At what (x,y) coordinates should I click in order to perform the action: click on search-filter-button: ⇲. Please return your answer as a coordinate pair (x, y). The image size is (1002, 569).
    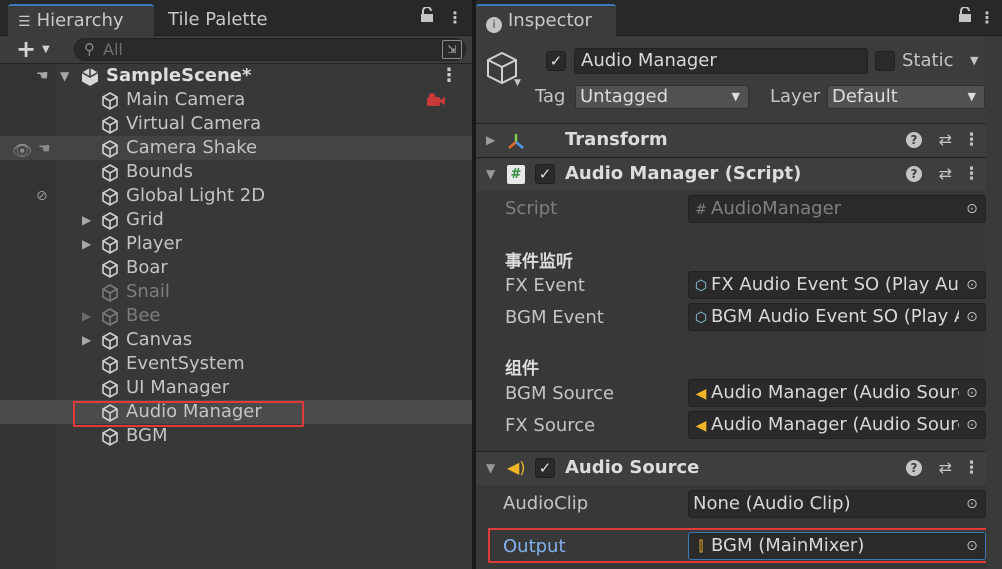
    Looking at the image, I should click on (452, 49).